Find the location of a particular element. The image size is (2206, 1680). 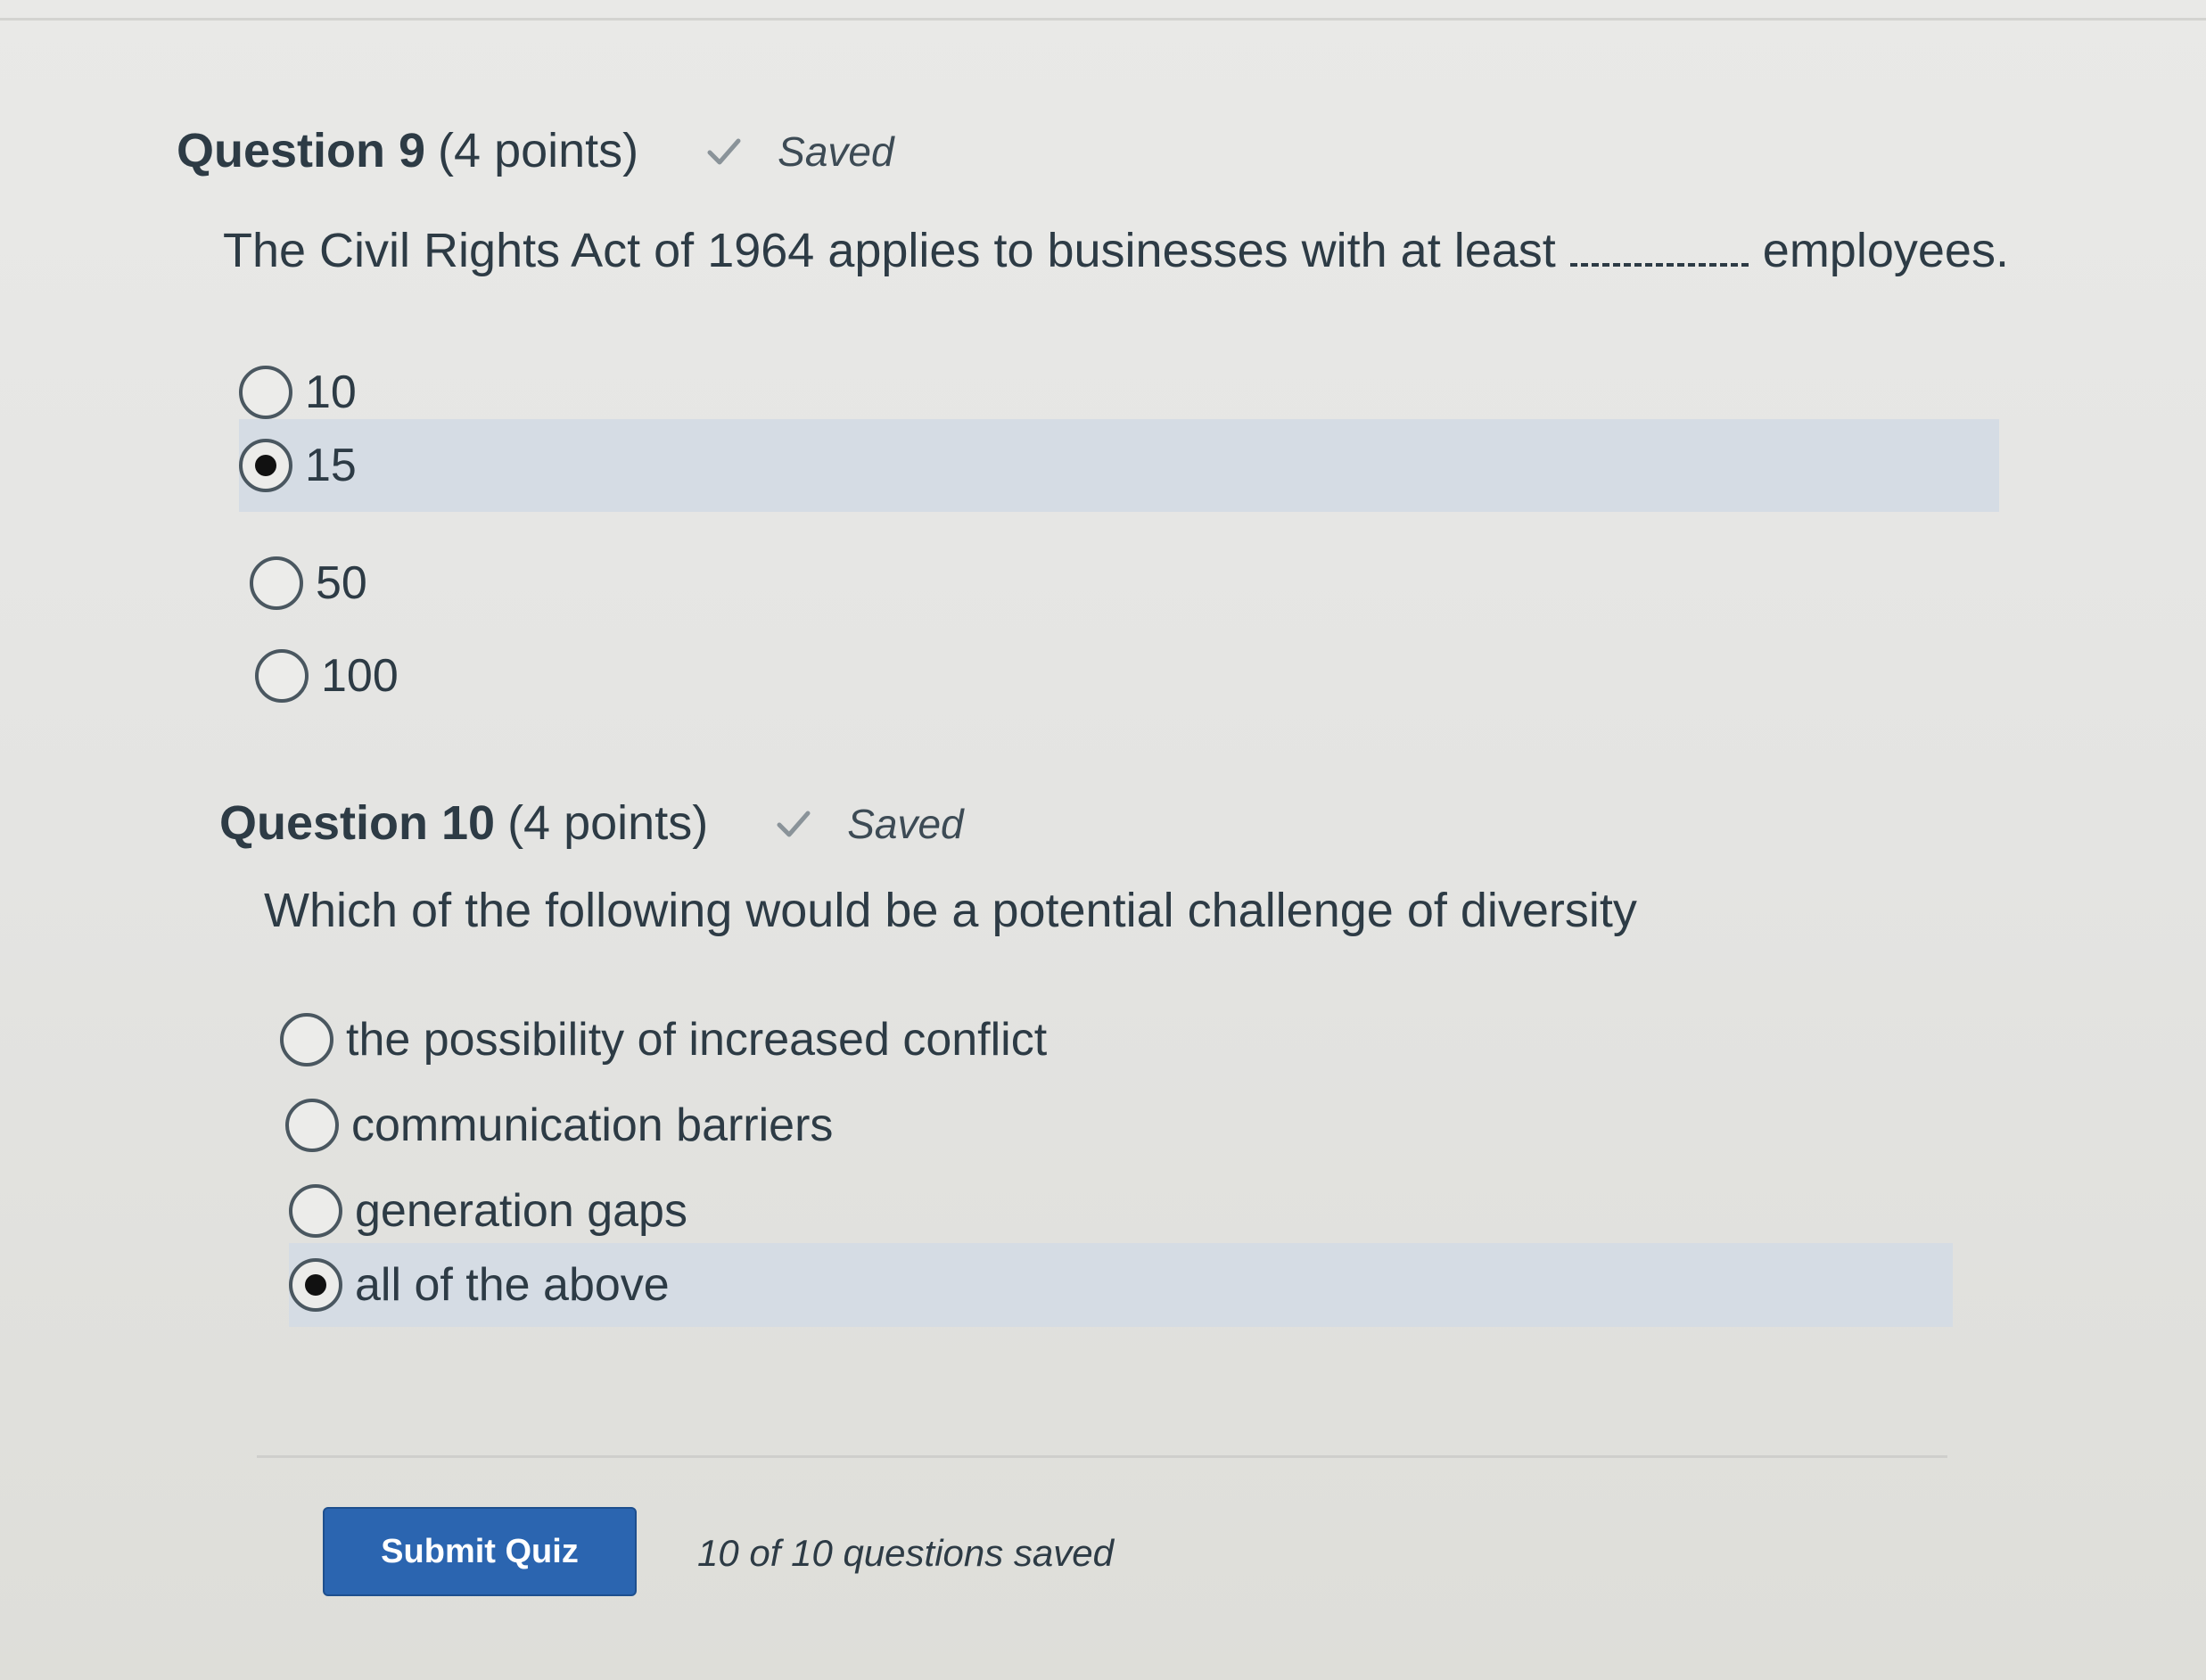

option-label: generation gaps is located at coordinates (521, 1211).